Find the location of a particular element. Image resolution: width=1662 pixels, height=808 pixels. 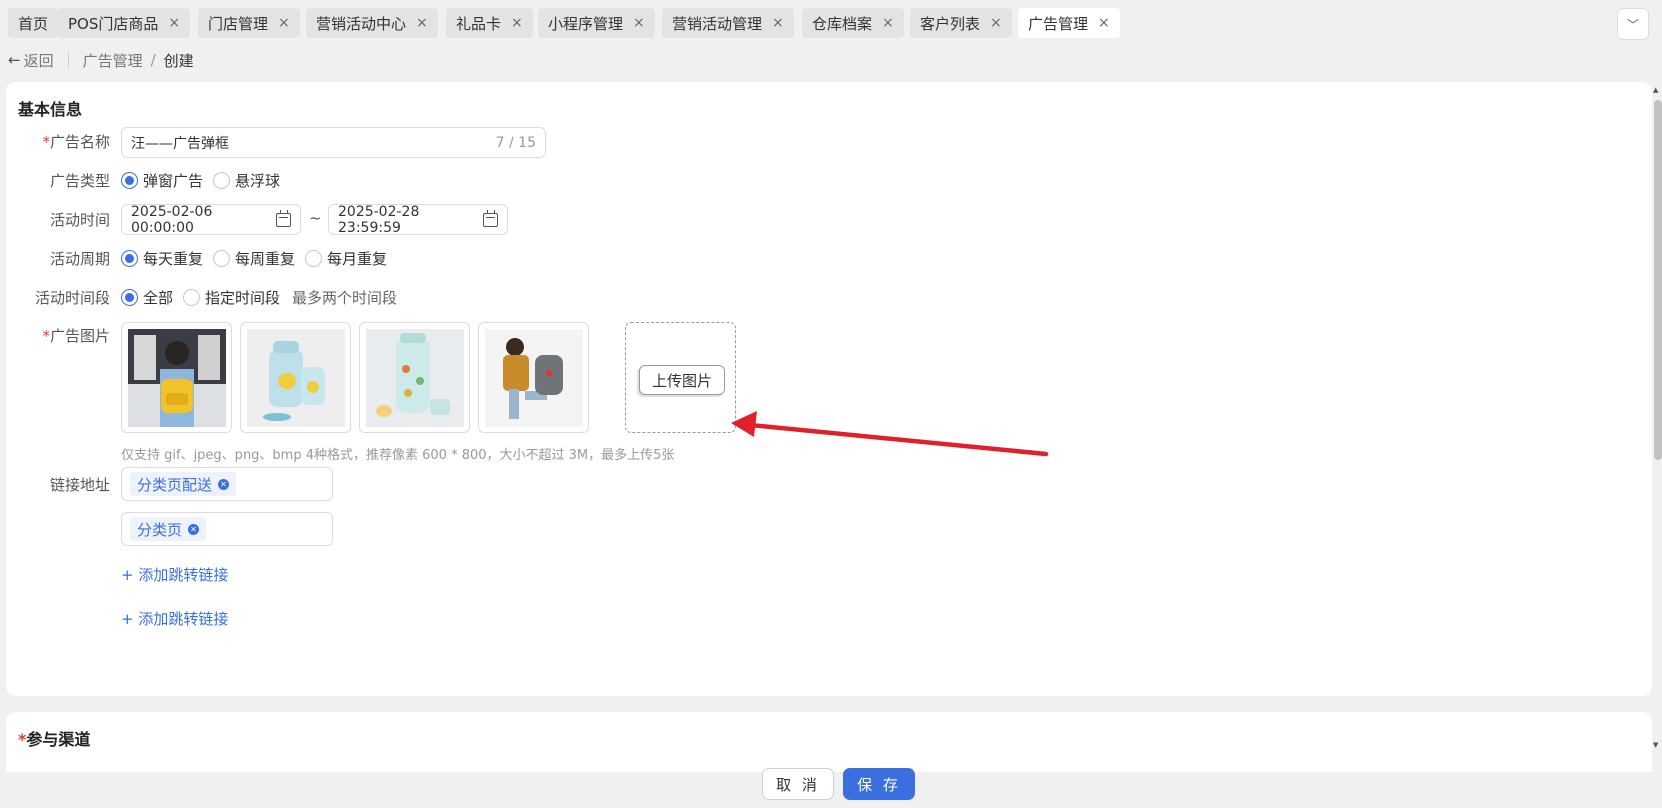

tab-mini-program: 小程序管理 × is located at coordinates (596, 23).